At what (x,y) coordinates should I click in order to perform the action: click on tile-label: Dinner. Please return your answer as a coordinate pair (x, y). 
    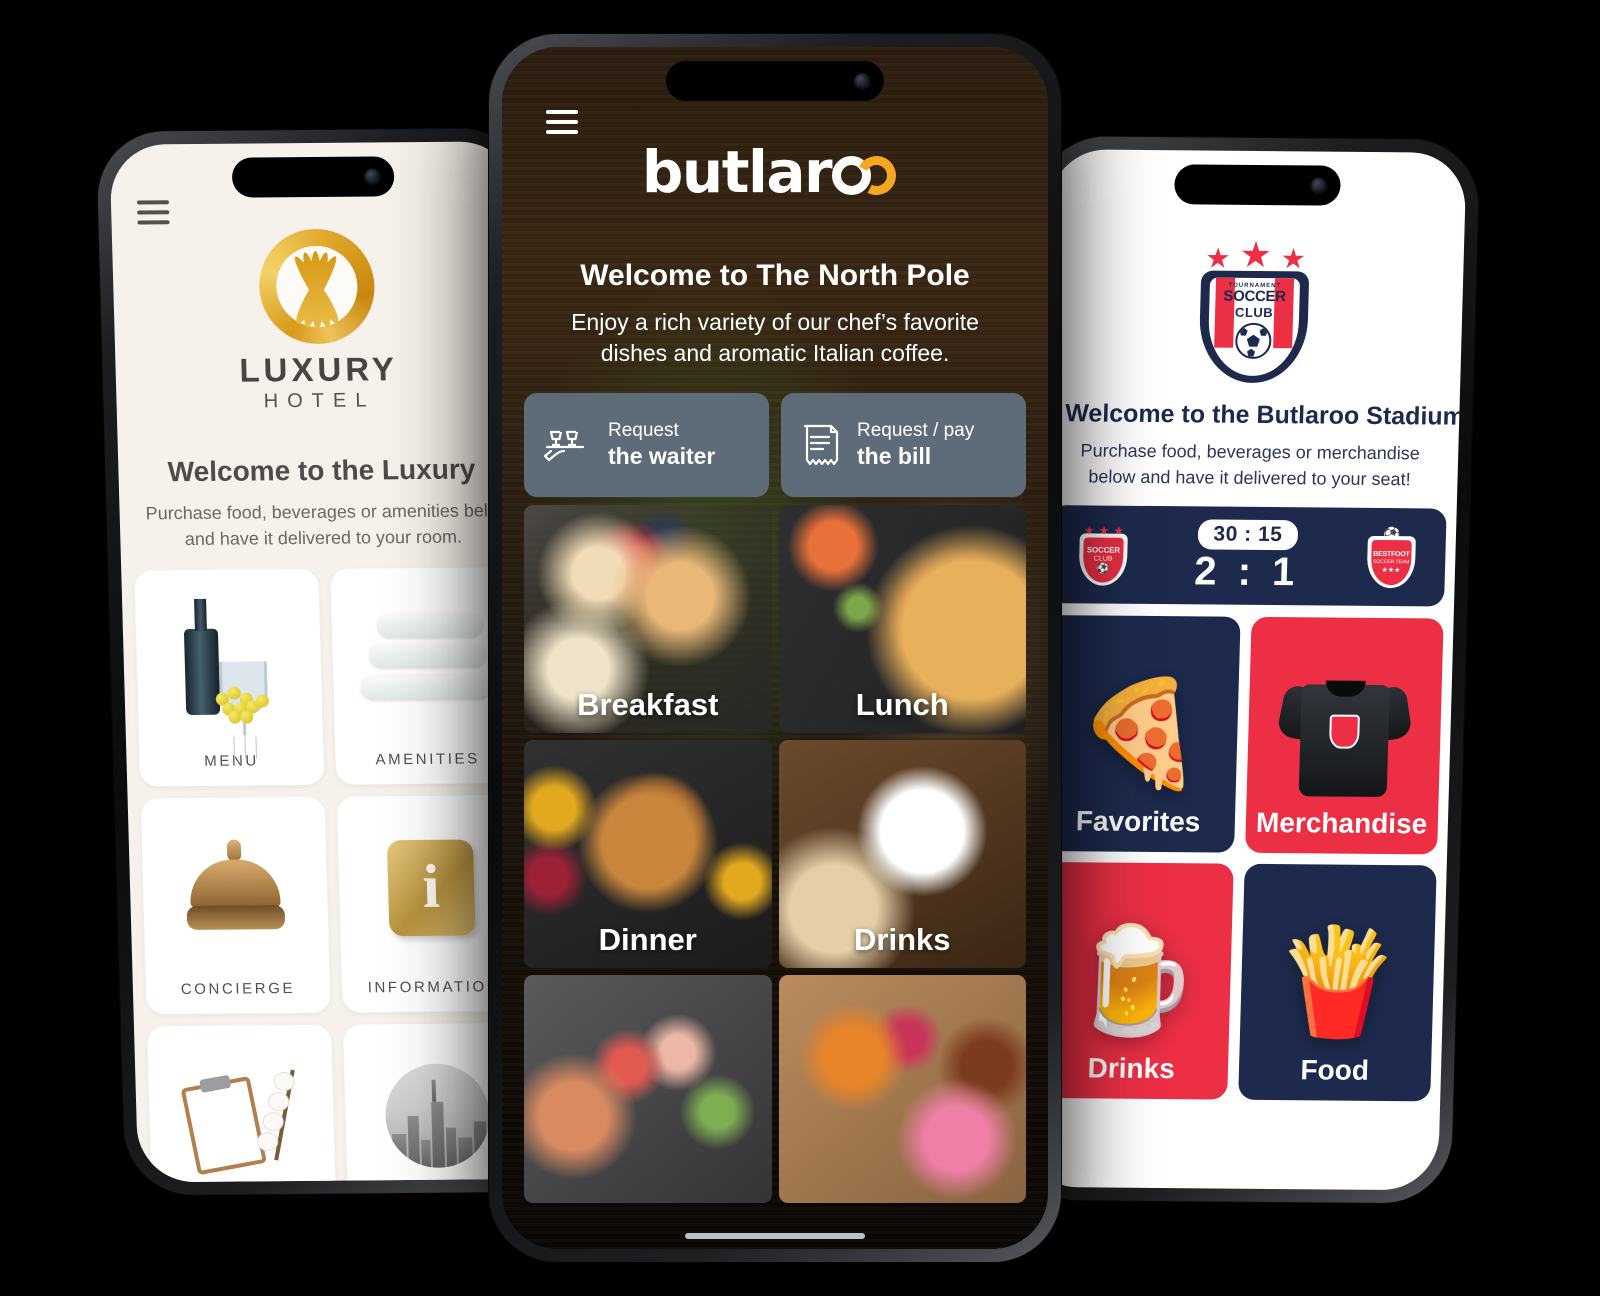
    Looking at the image, I should click on (647, 940).